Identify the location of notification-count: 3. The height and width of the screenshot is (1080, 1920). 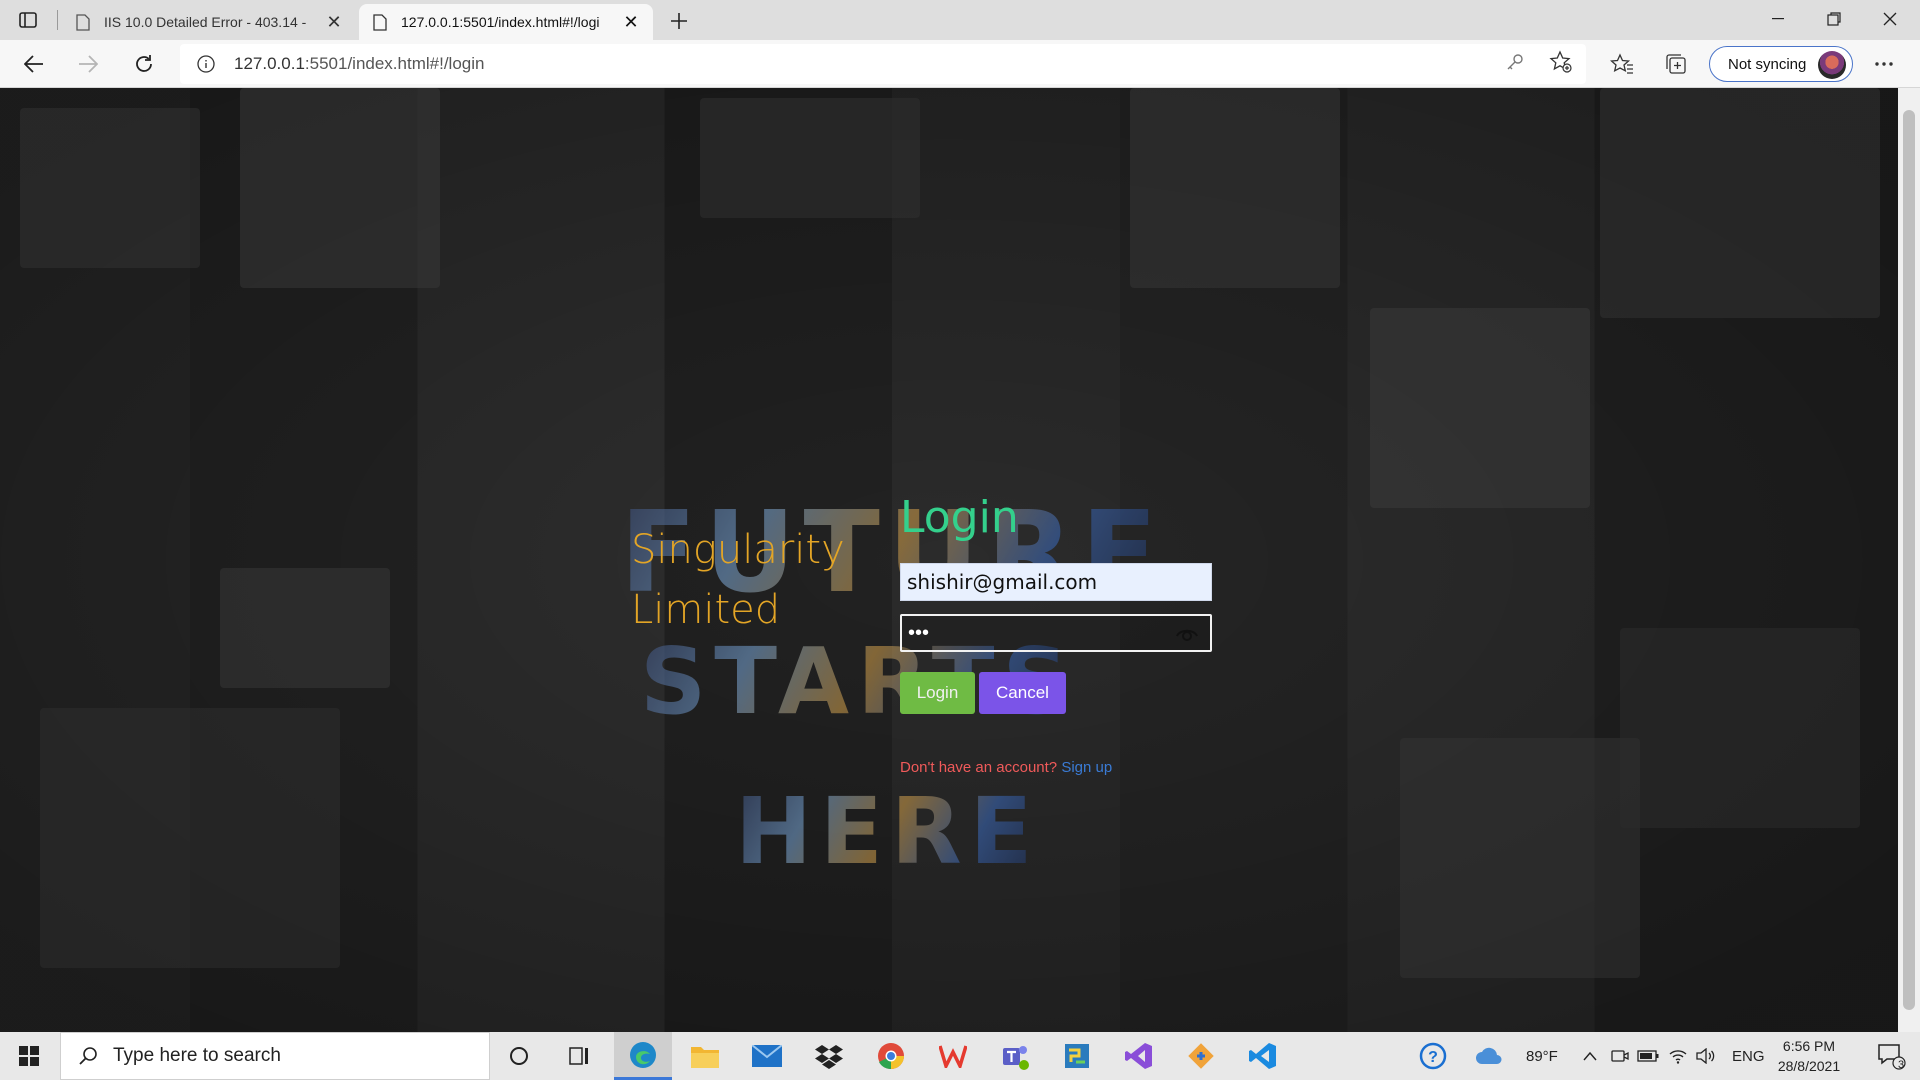
(1901, 1065).